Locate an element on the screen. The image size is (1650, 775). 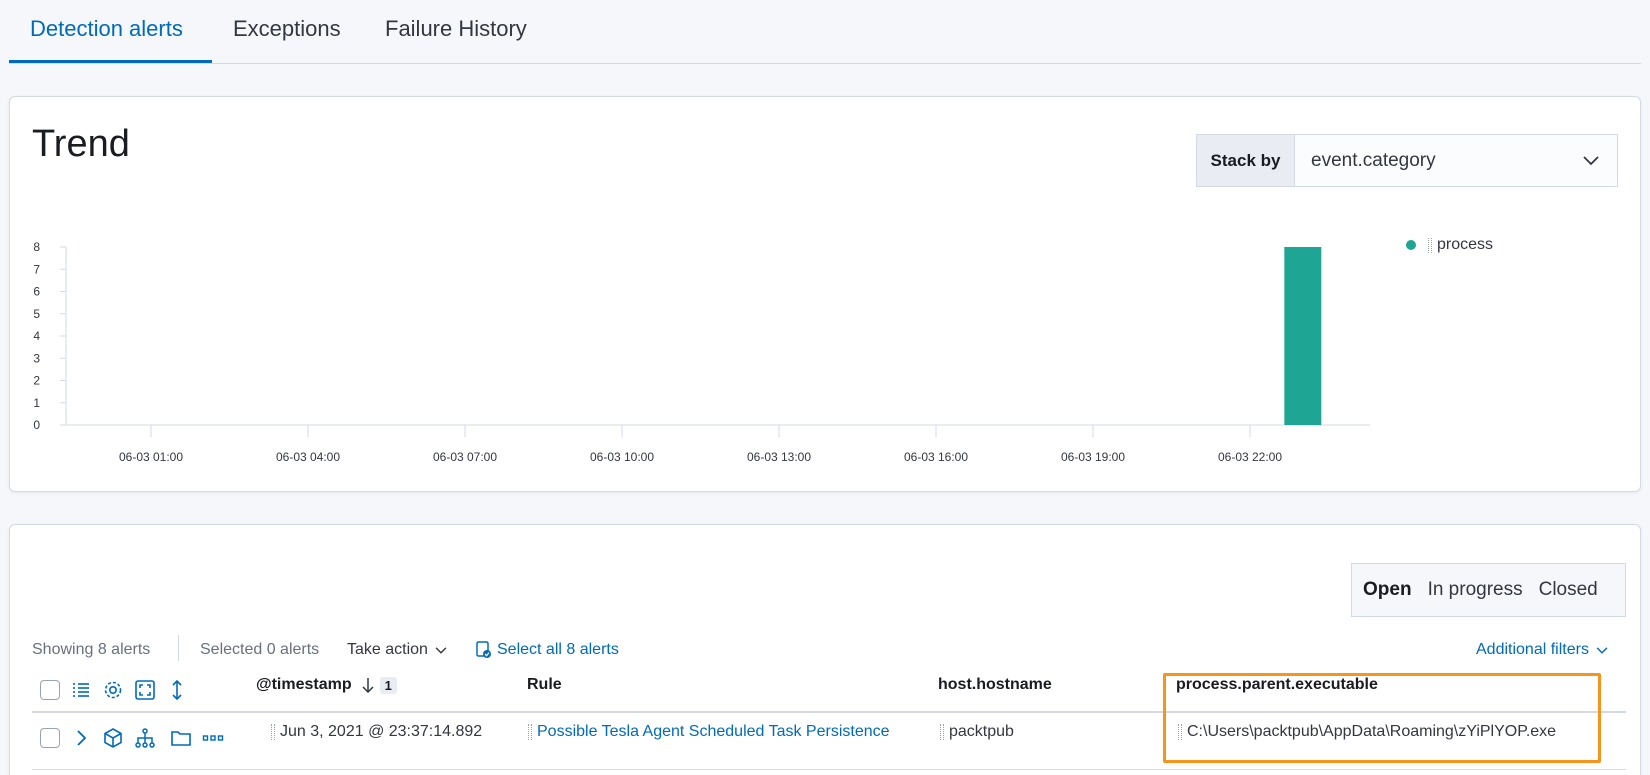
y-tick-label: 1 is located at coordinates (36, 403).